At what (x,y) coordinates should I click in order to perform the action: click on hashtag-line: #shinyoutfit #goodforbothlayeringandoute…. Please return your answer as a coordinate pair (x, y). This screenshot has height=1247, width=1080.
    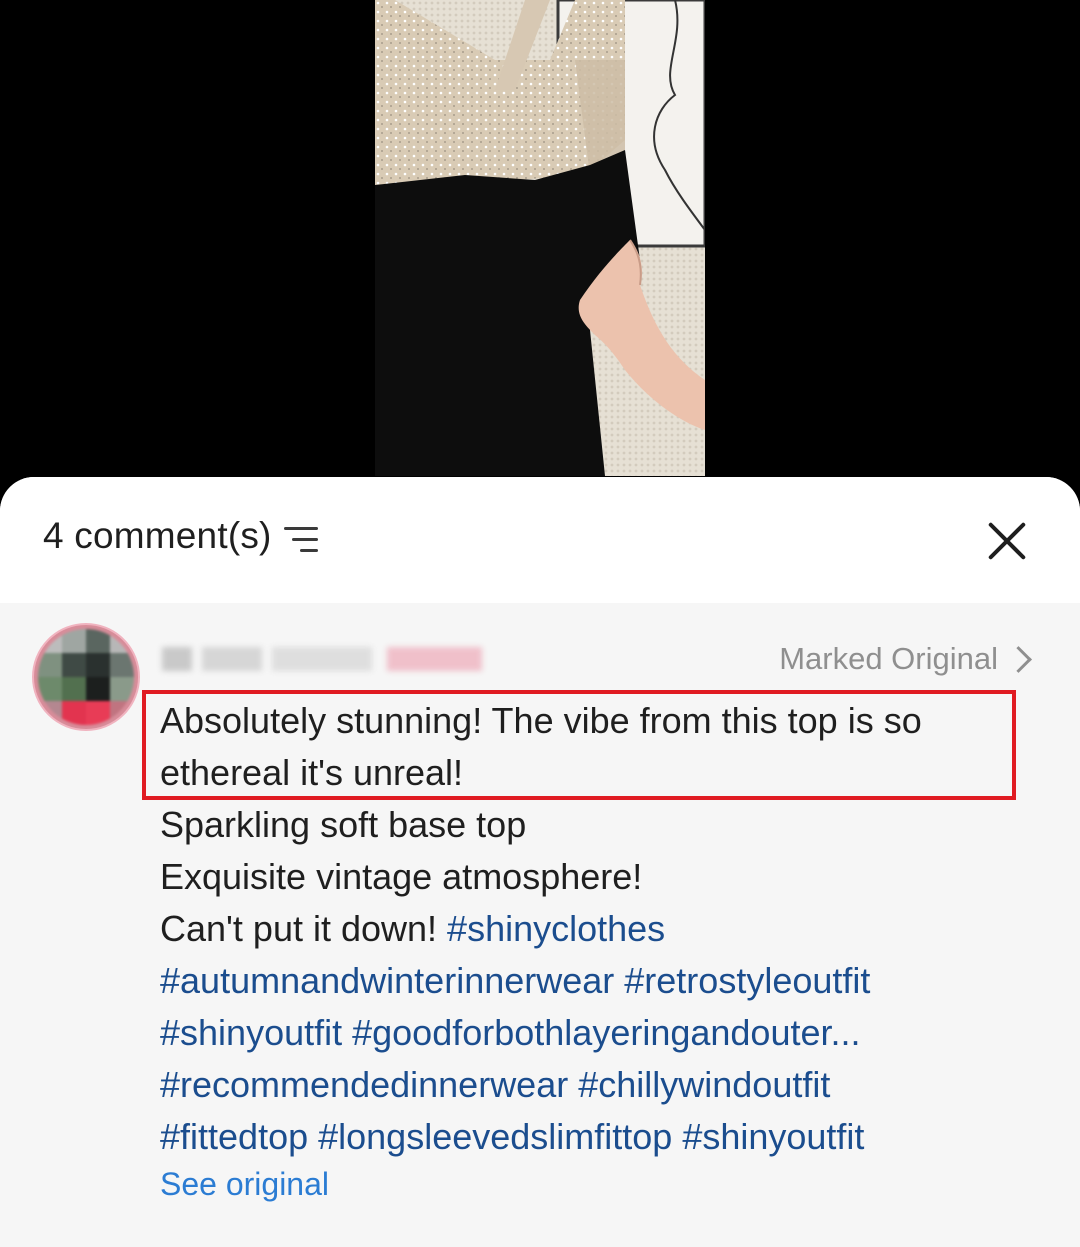
    Looking at the image, I should click on (590, 1033).